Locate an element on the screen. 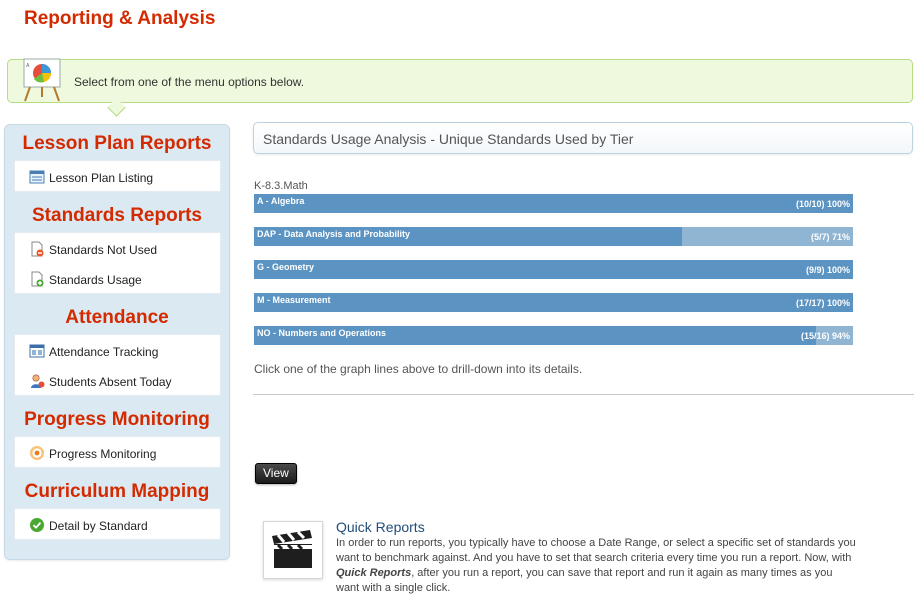  chart-bar-value: (9/9) 100% is located at coordinates (827, 270).